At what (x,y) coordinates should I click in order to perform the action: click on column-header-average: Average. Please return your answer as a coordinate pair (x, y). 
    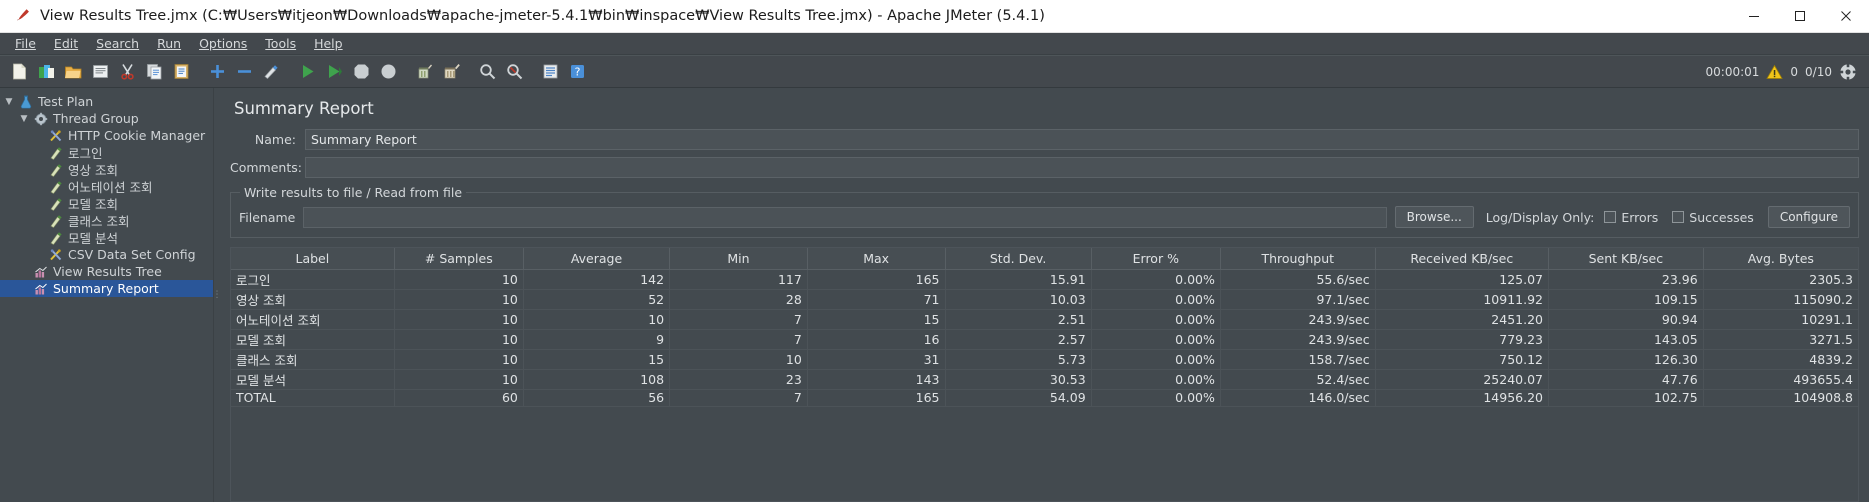
    Looking at the image, I should click on (597, 259).